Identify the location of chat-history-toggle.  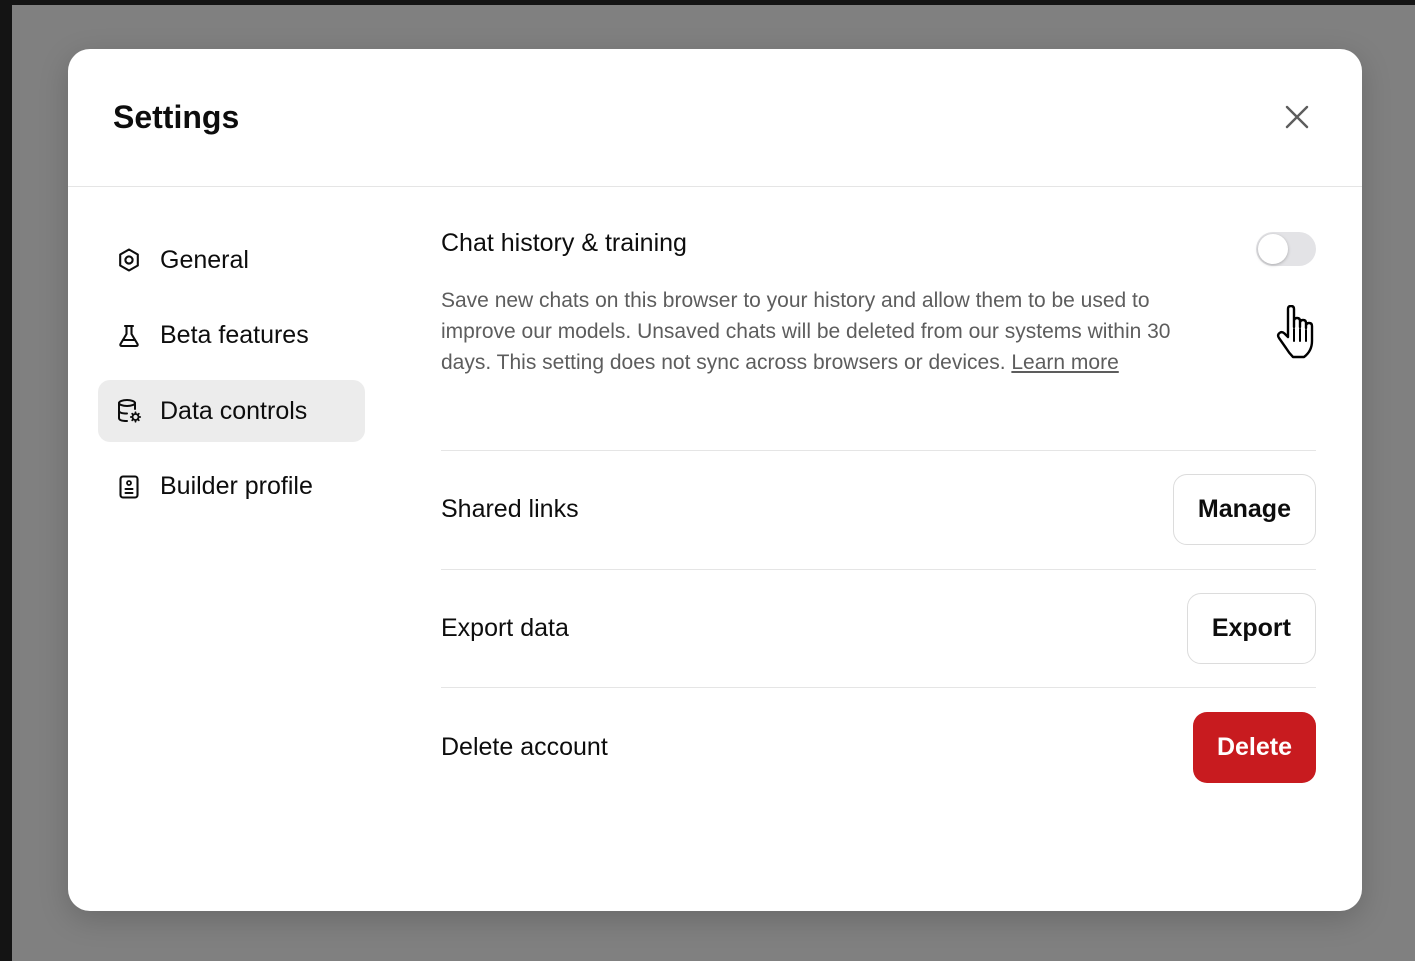
(1286, 249).